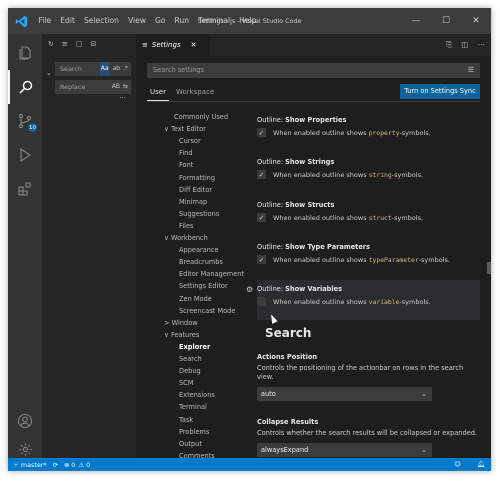  What do you see at coordinates (25, 53) in the screenshot?
I see `explorer-icon` at bounding box center [25, 53].